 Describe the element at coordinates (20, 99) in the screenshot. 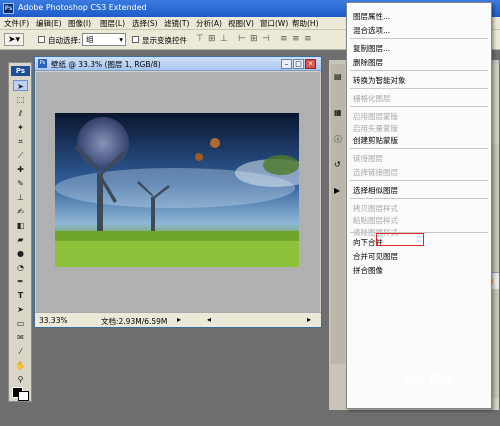

I see `marquee-tool-icon: ⬚` at that location.